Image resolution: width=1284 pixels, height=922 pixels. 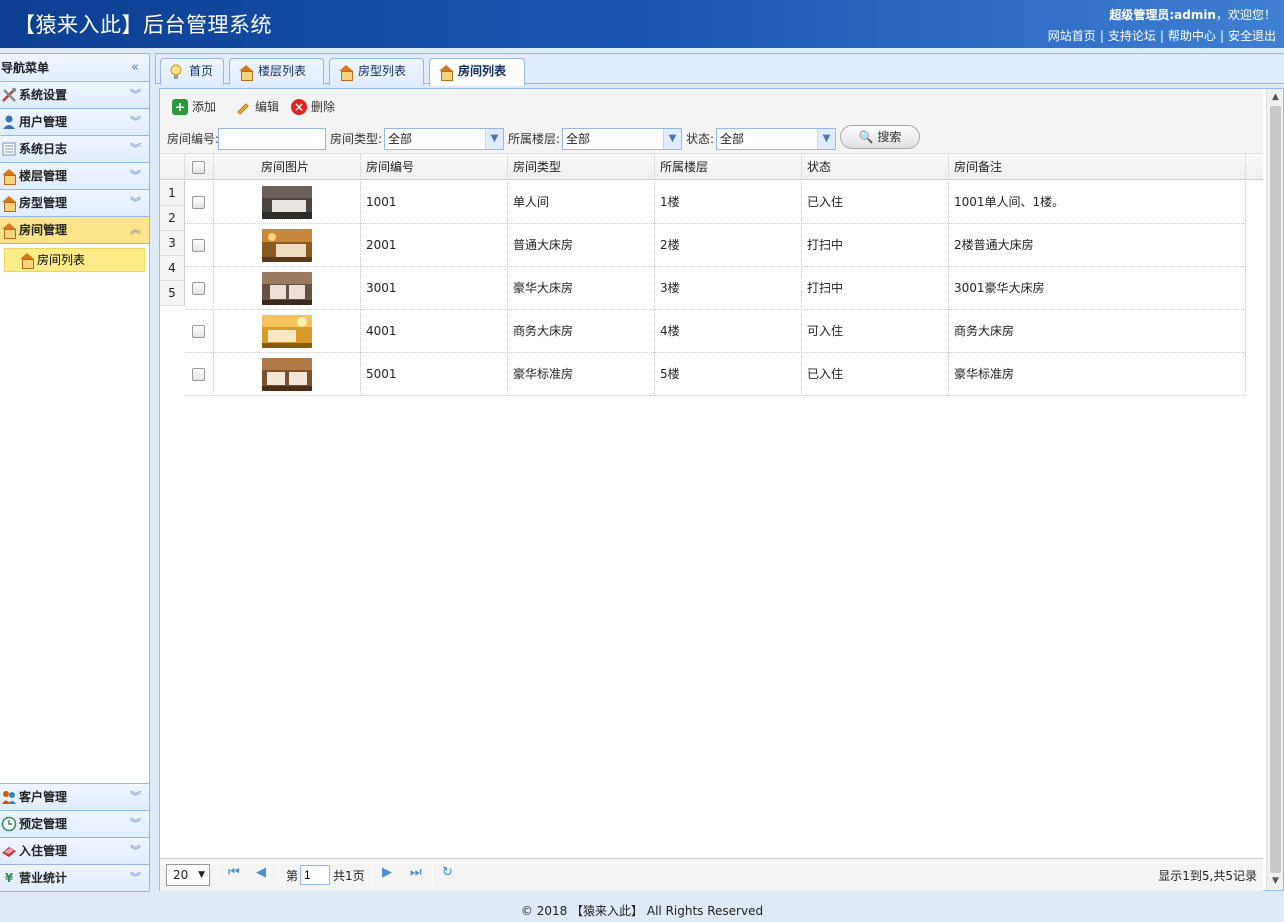 I want to click on menu-label: 预定管理, so click(x=43, y=824).